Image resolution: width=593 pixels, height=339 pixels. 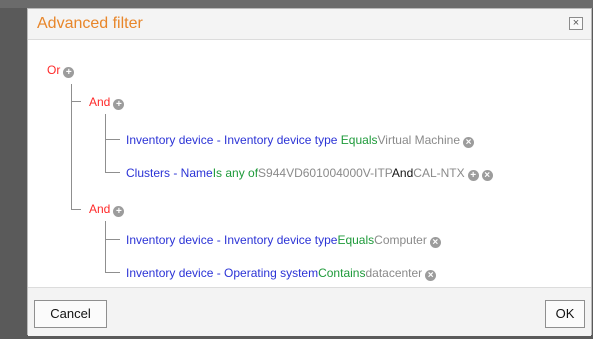 What do you see at coordinates (325, 173) in the screenshot?
I see `rule-value: S944VD601004000V-ITP` at bounding box center [325, 173].